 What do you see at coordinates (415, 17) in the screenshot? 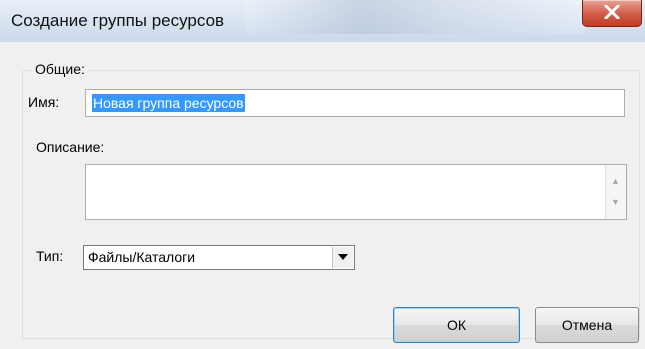
I see `blurred-background` at bounding box center [415, 17].